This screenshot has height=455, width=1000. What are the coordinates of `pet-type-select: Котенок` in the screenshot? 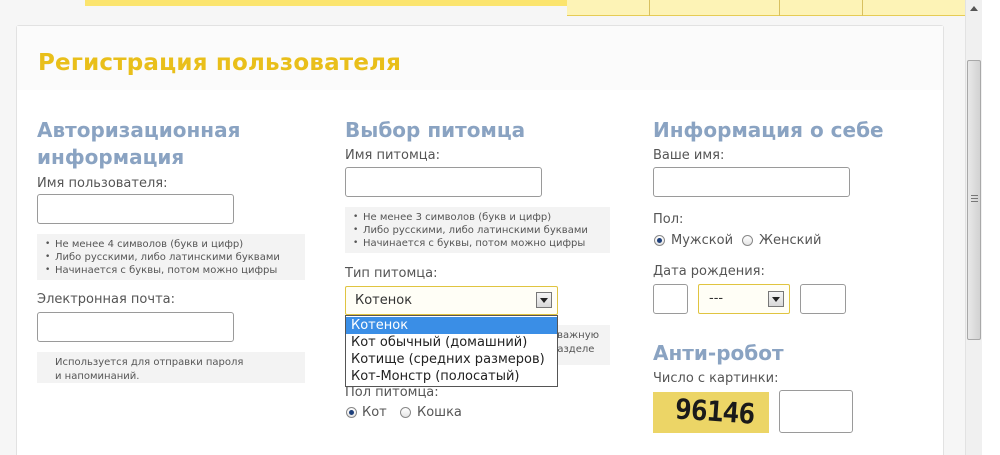 It's located at (451, 300).